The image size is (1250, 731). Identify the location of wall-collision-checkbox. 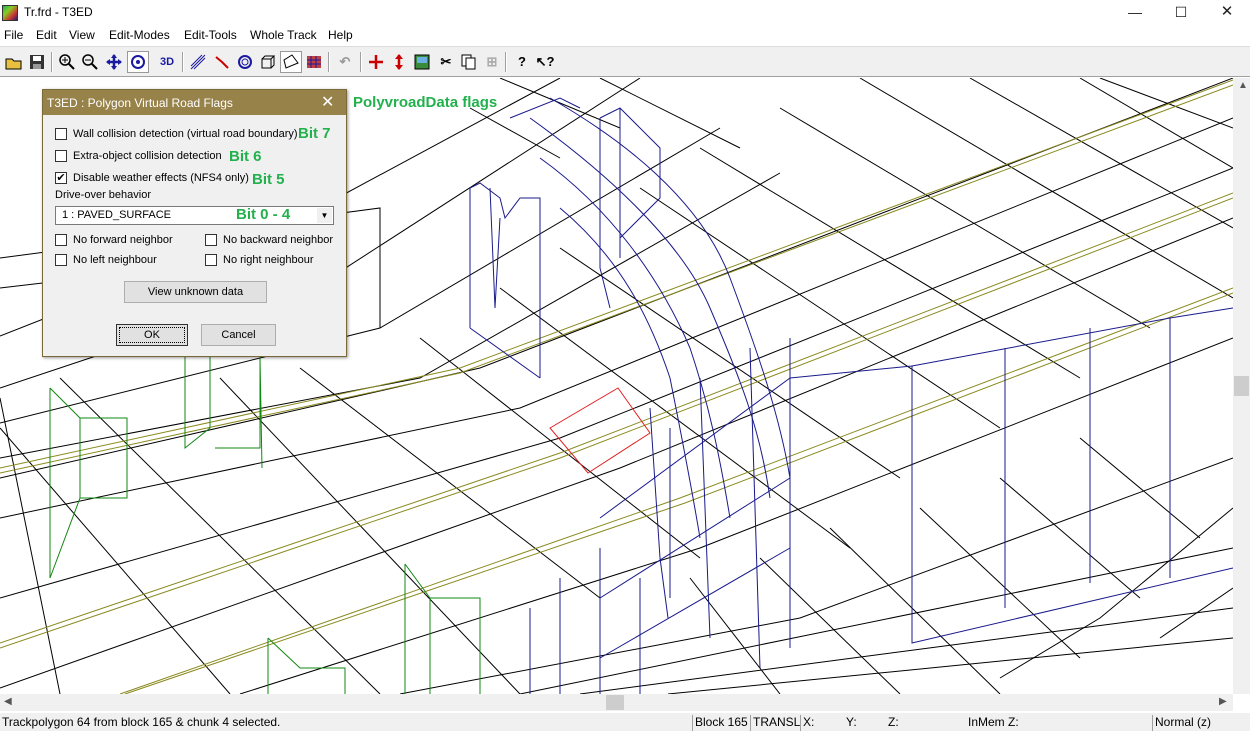
(61, 134).